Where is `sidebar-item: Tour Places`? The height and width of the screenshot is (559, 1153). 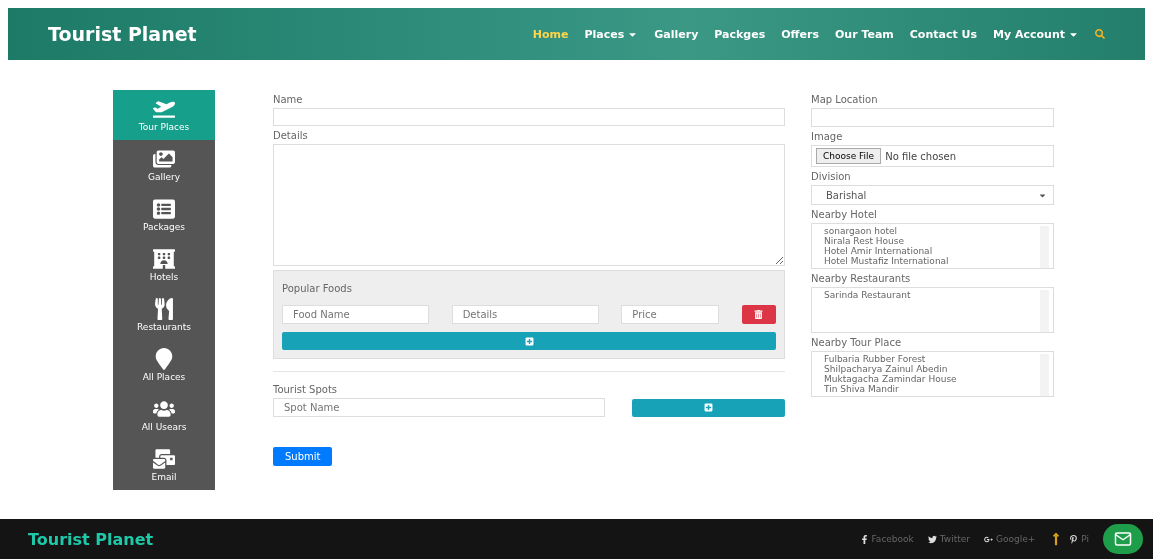
sidebar-item: Tour Places is located at coordinates (164, 115).